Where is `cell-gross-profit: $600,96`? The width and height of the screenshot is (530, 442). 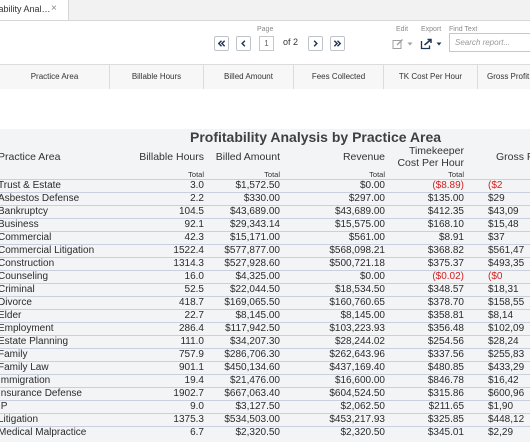 cell-gross-profit: $600,96 is located at coordinates (506, 393).